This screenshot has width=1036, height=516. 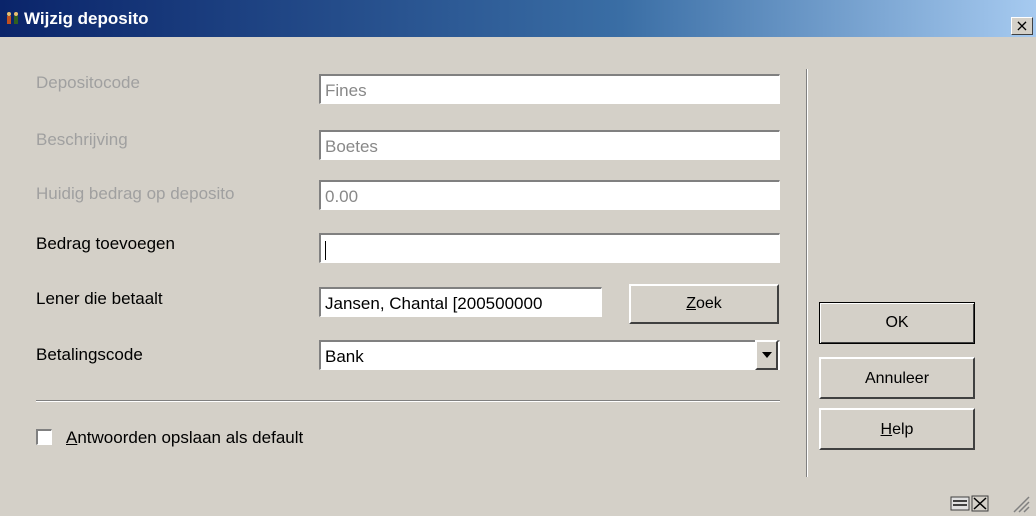 I want to click on betalingscode-label: Betalingscode, so click(x=89, y=354).